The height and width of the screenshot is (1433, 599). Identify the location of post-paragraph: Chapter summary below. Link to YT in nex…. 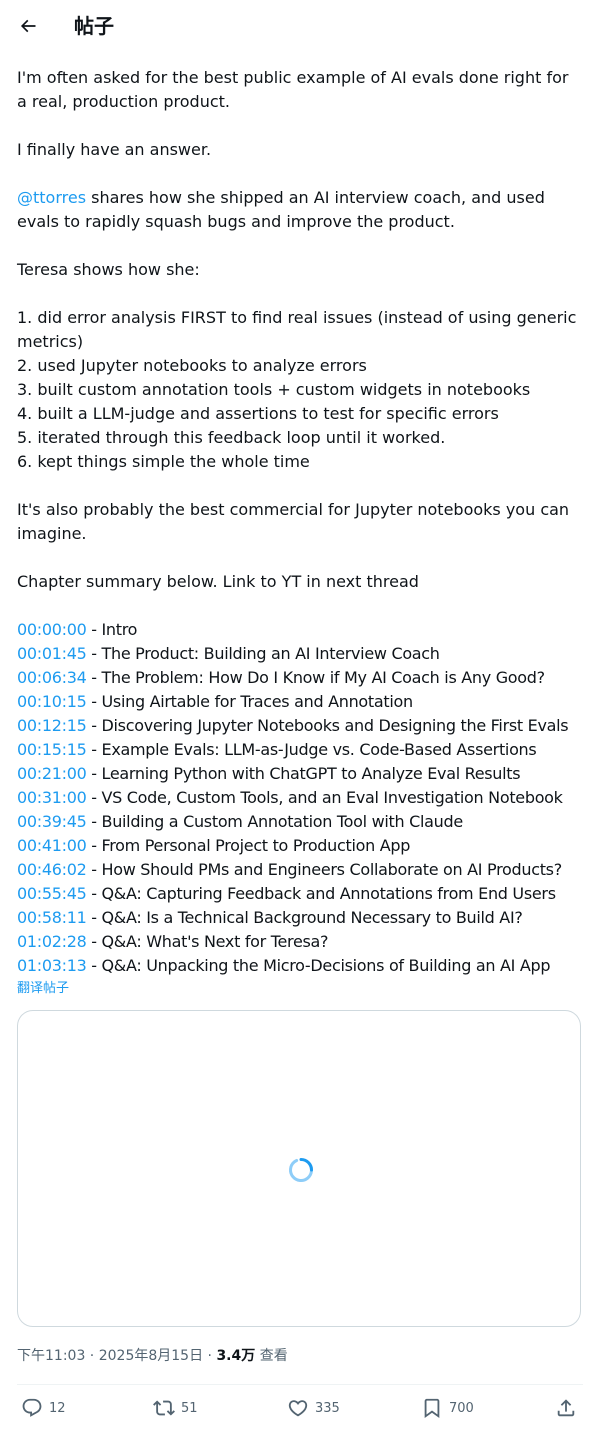
(218, 581).